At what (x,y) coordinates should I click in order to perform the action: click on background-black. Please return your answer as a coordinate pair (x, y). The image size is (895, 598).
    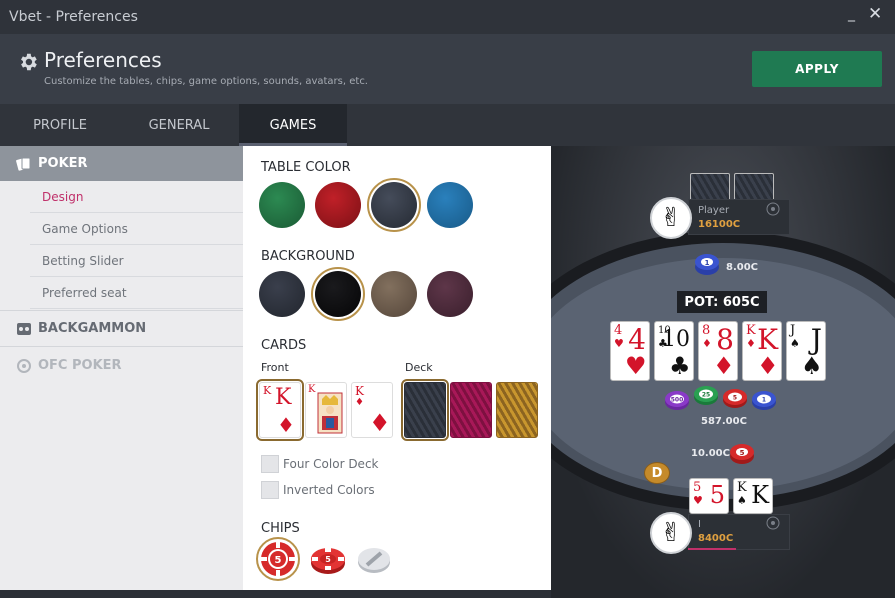
    Looking at the image, I should click on (338, 294).